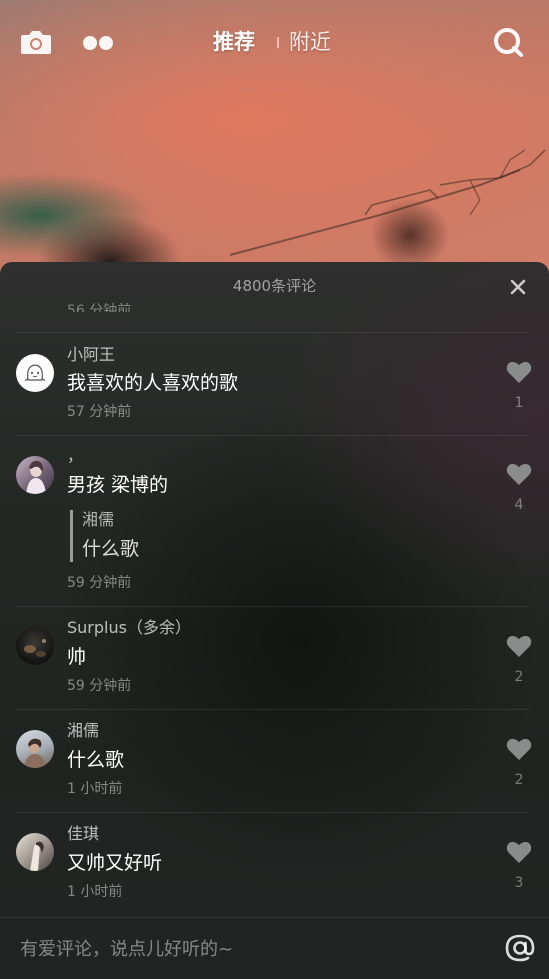  Describe the element at coordinates (518, 287) in the screenshot. I see `close-icon` at that location.